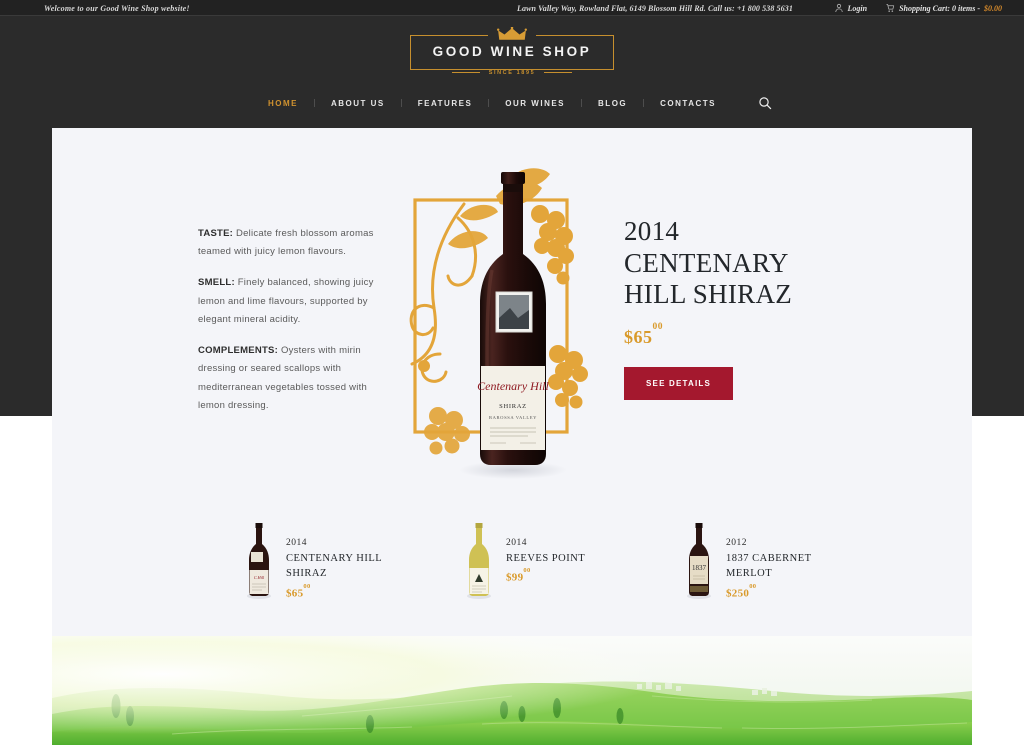 Image resolution: width=1024 pixels, height=745 pixels. Describe the element at coordinates (479, 561) in the screenshot. I see `thumbnail-bottle-icon` at that location.